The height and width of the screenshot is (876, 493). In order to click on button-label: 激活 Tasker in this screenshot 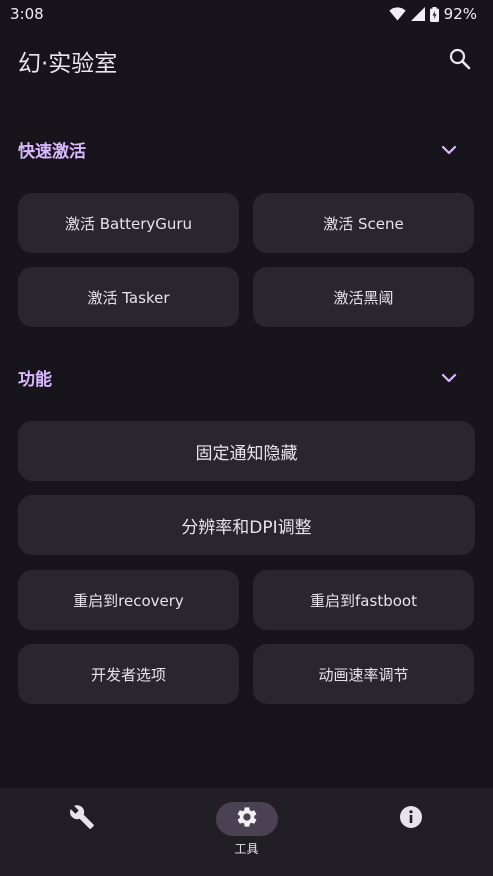, I will do `click(128, 297)`.